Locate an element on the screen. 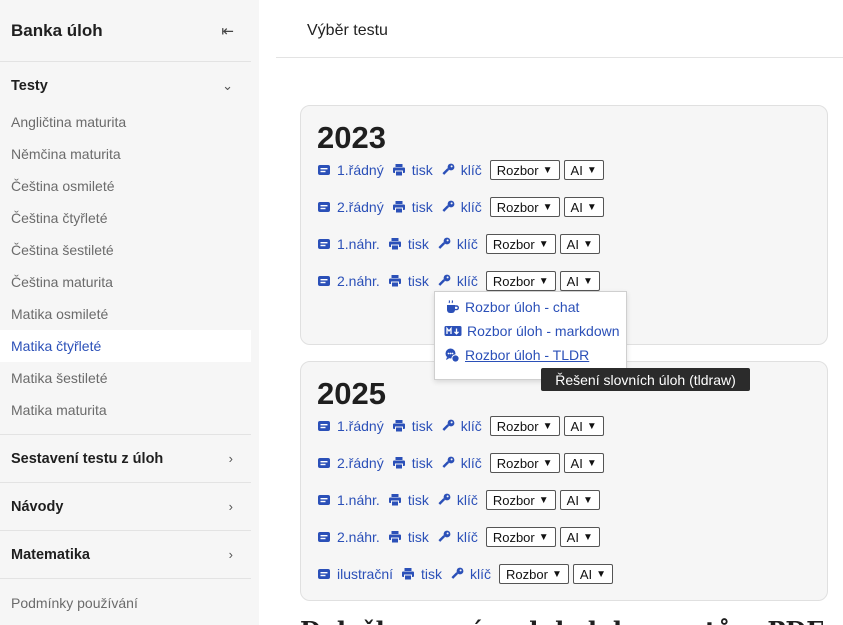 This screenshot has width=843, height=625. section-heading: Doložka o právech k dokumentům PDF is located at coordinates (561, 620).